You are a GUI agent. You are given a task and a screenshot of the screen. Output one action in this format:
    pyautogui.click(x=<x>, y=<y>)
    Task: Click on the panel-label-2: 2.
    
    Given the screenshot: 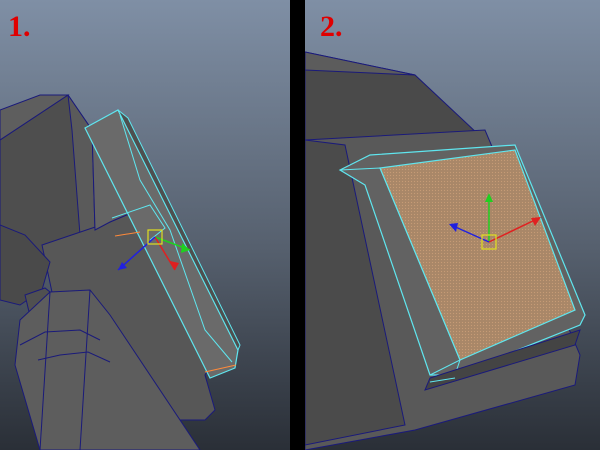 What is the action you would take?
    pyautogui.click(x=331, y=26)
    